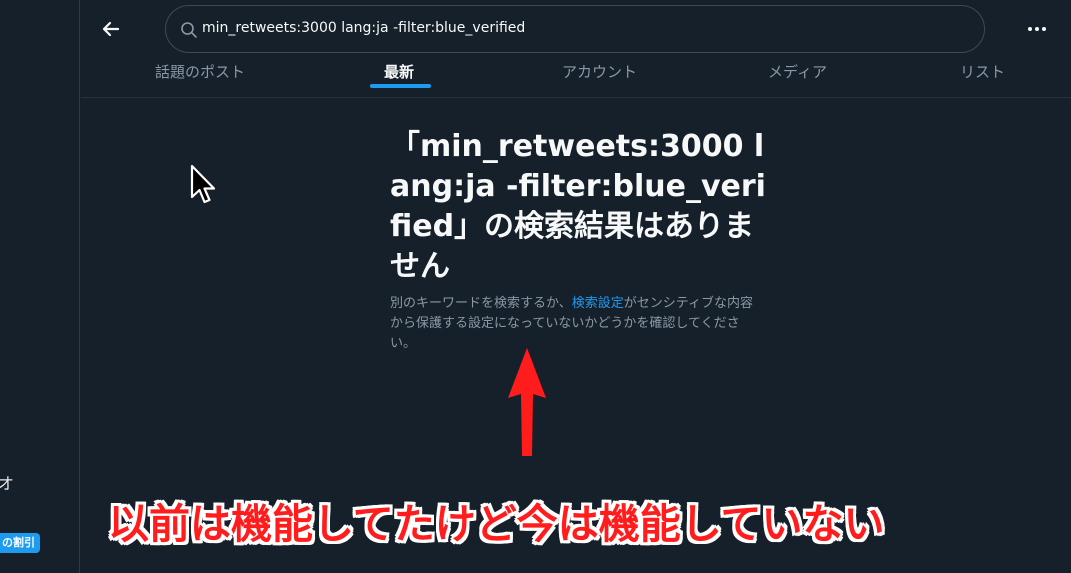  I want to click on arrow-left-icon, so click(111, 29).